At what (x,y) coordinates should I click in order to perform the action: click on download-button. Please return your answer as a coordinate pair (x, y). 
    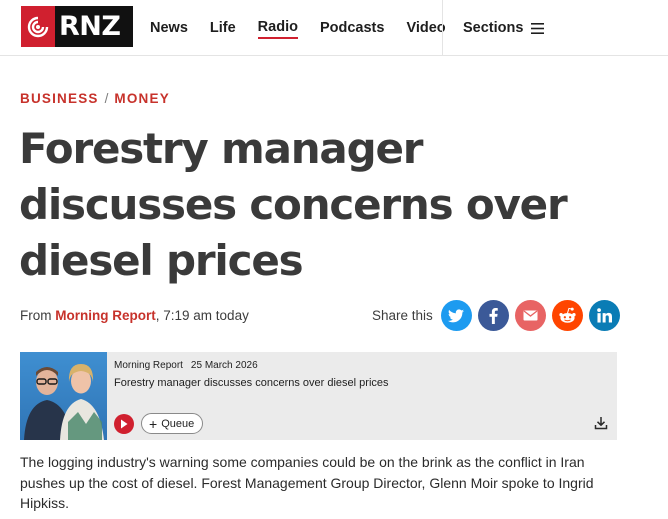
    Looking at the image, I should click on (602, 424).